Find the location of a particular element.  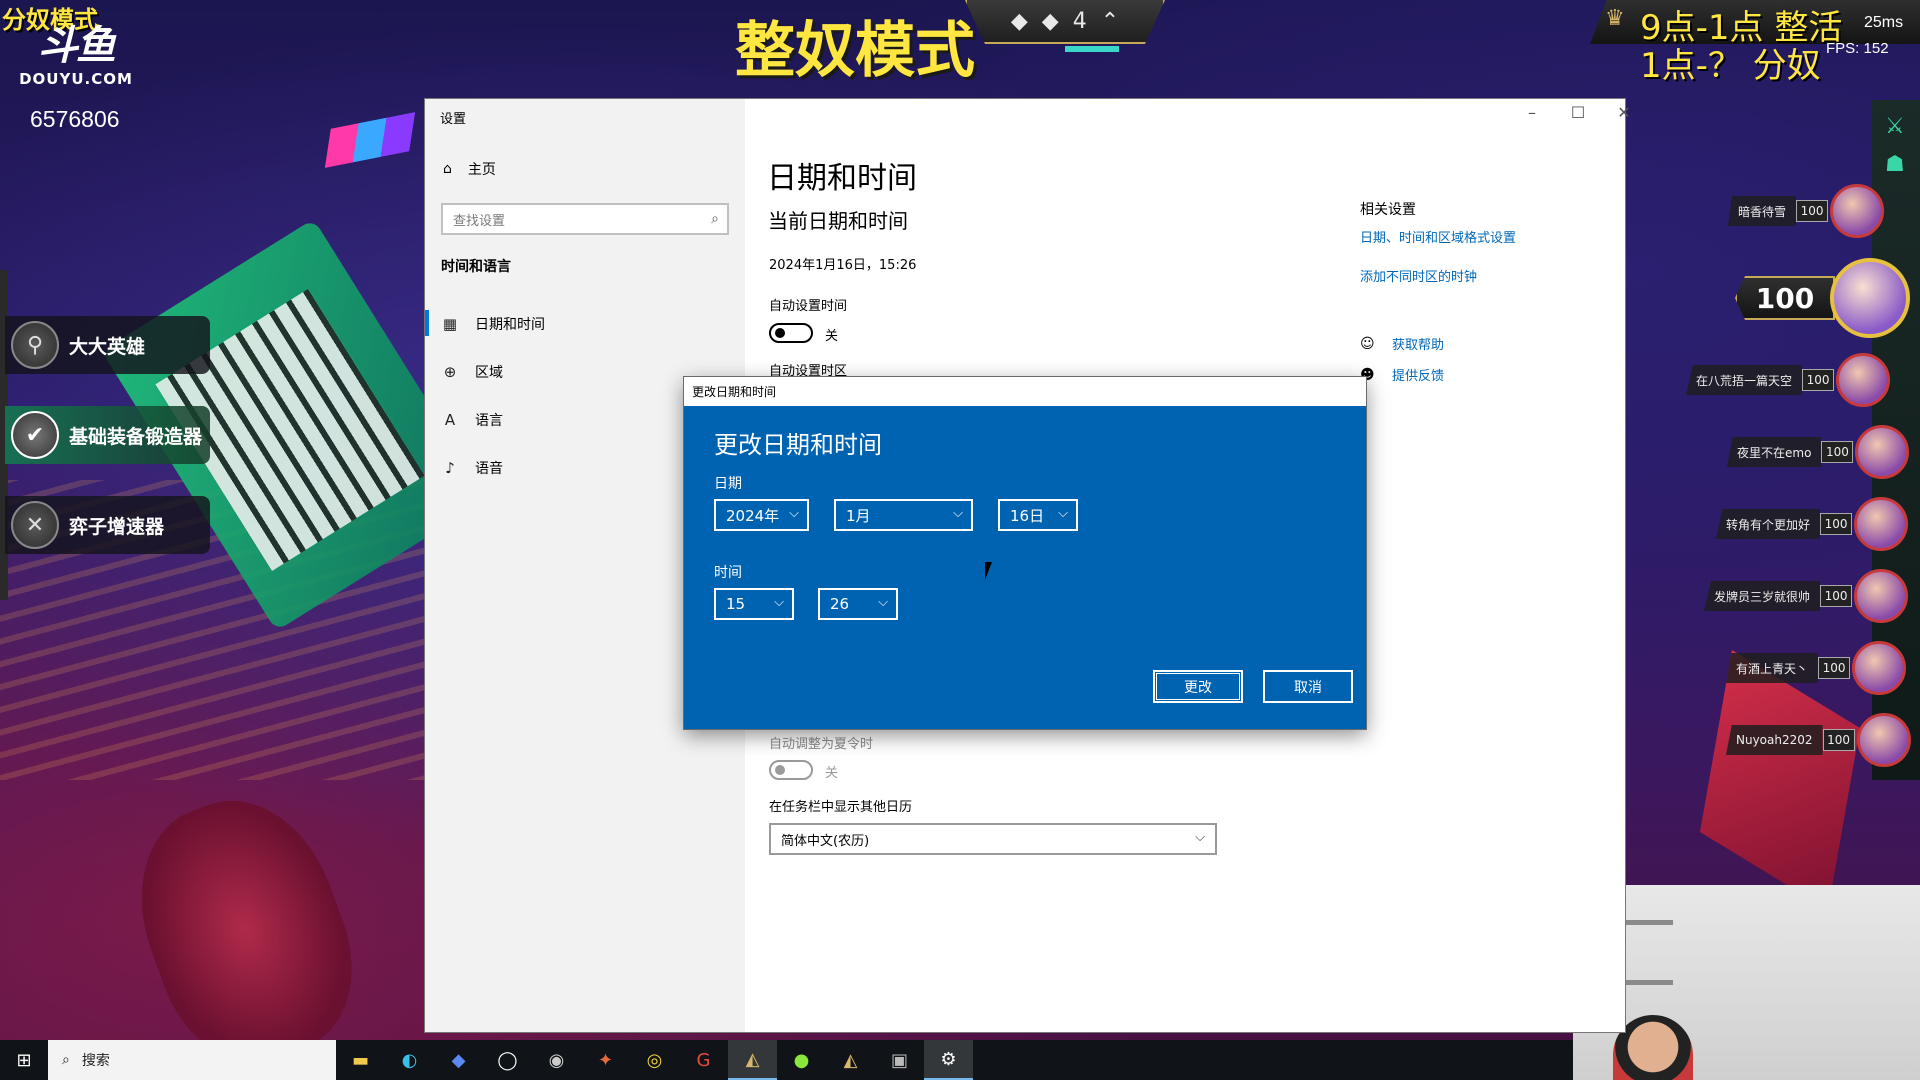

augment-panel: ✕ 弈子增速器 is located at coordinates (107, 525).